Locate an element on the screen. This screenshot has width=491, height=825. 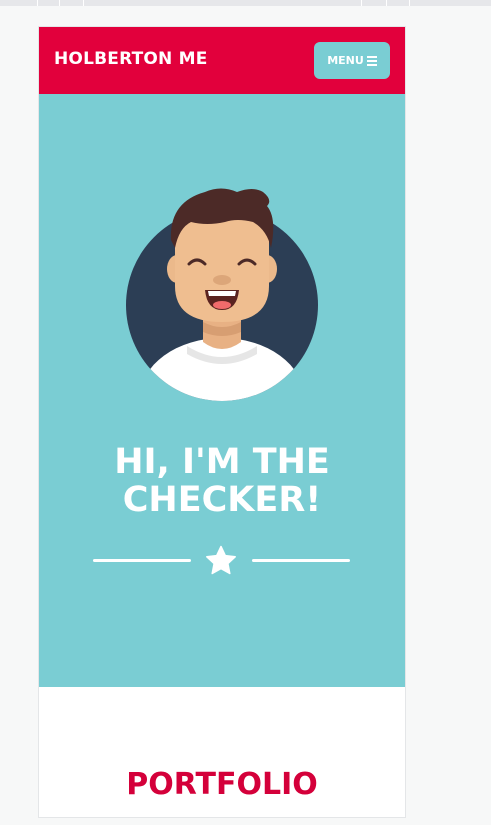
bars-icon is located at coordinates (371, 61).